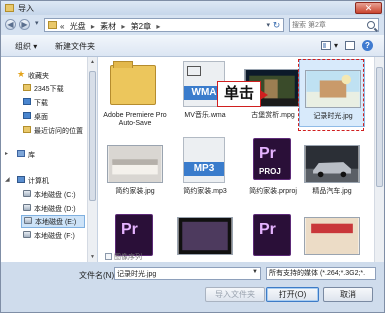 This screenshot has height=313, width=385. Describe the element at coordinates (21, 179) in the screenshot. I see `computer-icon` at that location.